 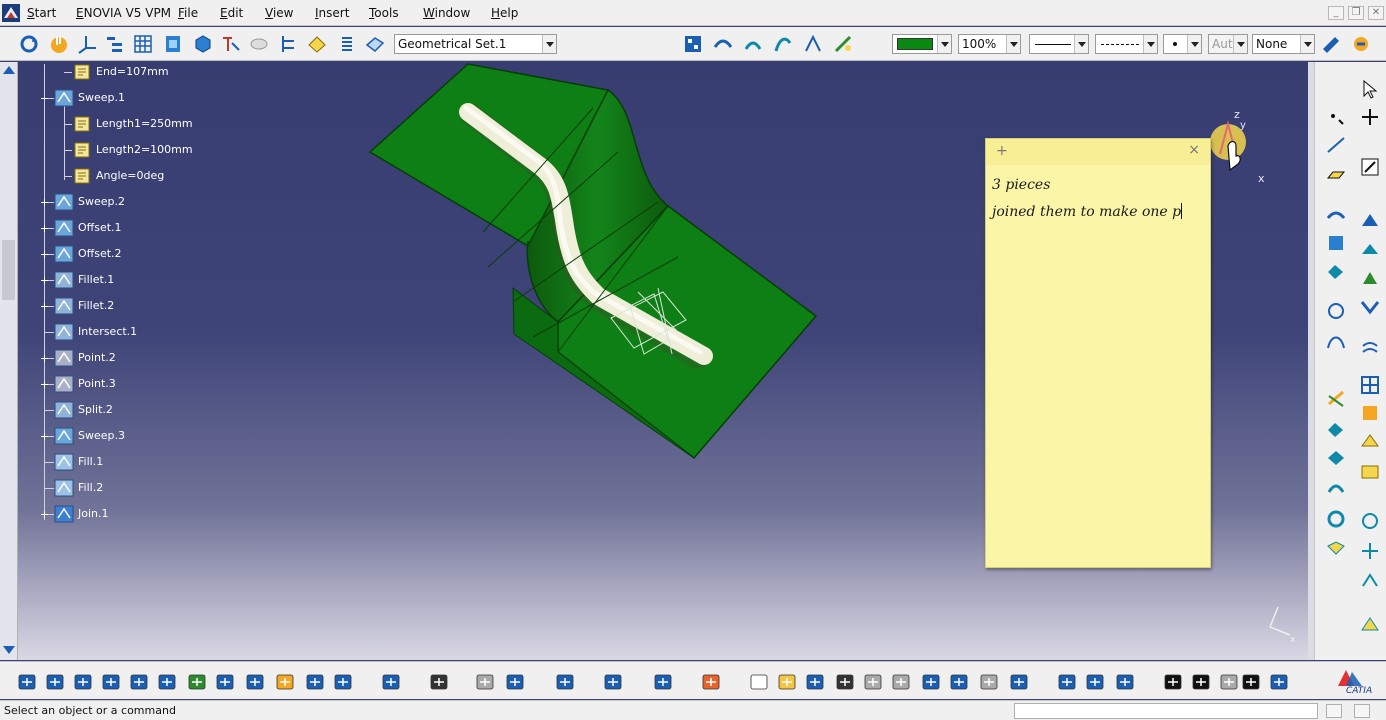 I want to click on projection-icon, so click(x=1336, y=215).